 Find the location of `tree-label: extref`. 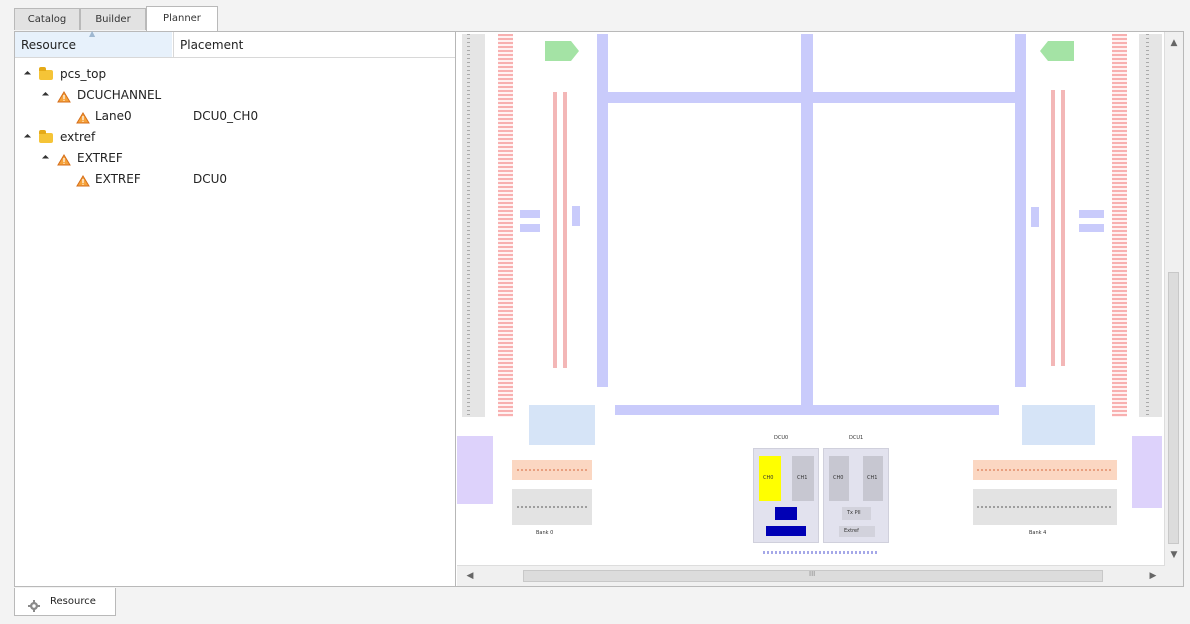

tree-label: extref is located at coordinates (78, 137).